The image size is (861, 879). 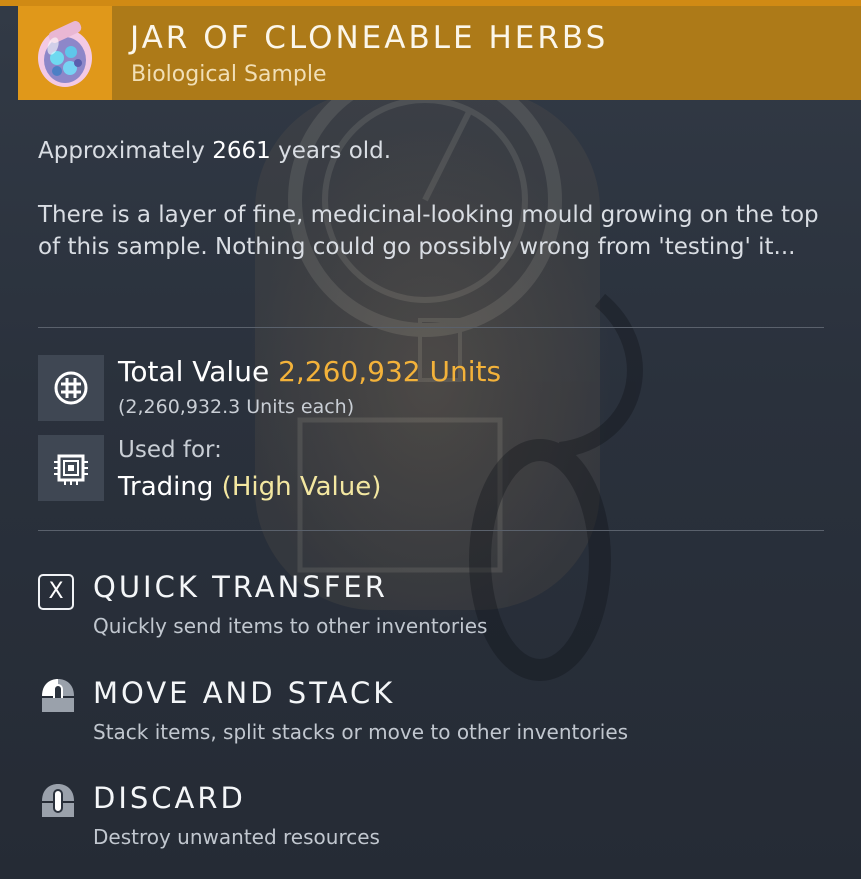 What do you see at coordinates (56, 592) in the screenshot?
I see `keycap-x-icon: X` at bounding box center [56, 592].